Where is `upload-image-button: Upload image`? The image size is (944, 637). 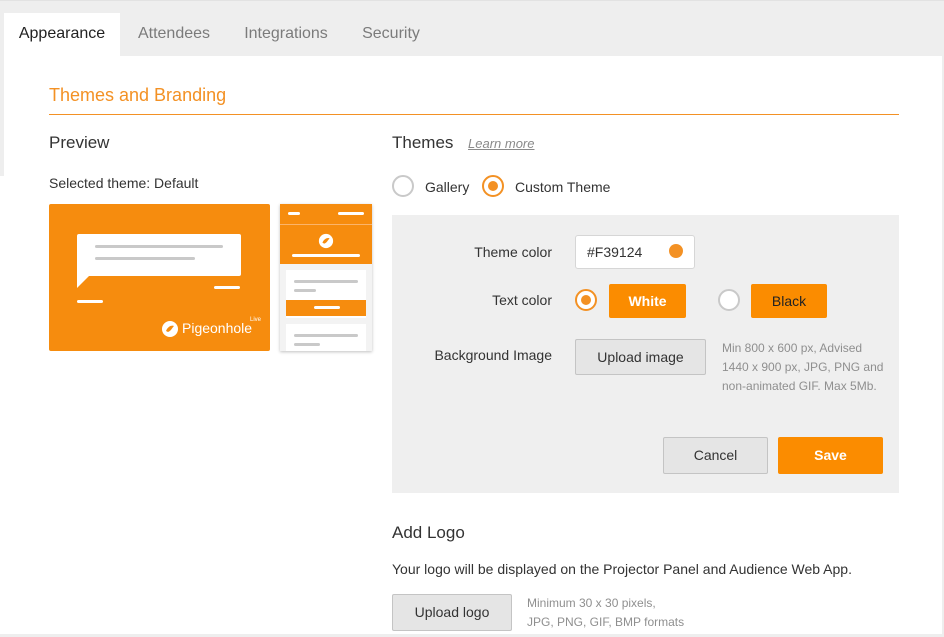
upload-image-button: Upload image is located at coordinates (640, 357).